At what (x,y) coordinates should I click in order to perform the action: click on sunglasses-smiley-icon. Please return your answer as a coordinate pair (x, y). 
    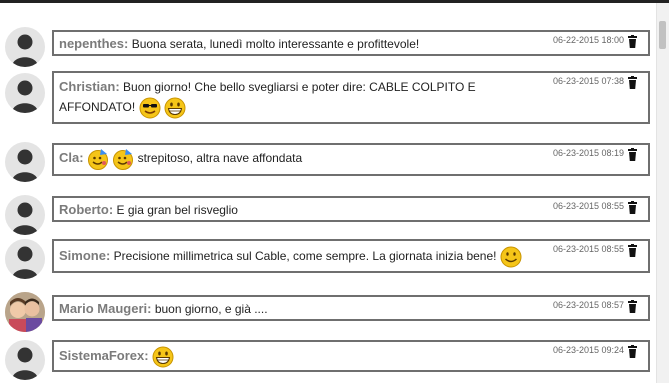
    Looking at the image, I should click on (150, 108).